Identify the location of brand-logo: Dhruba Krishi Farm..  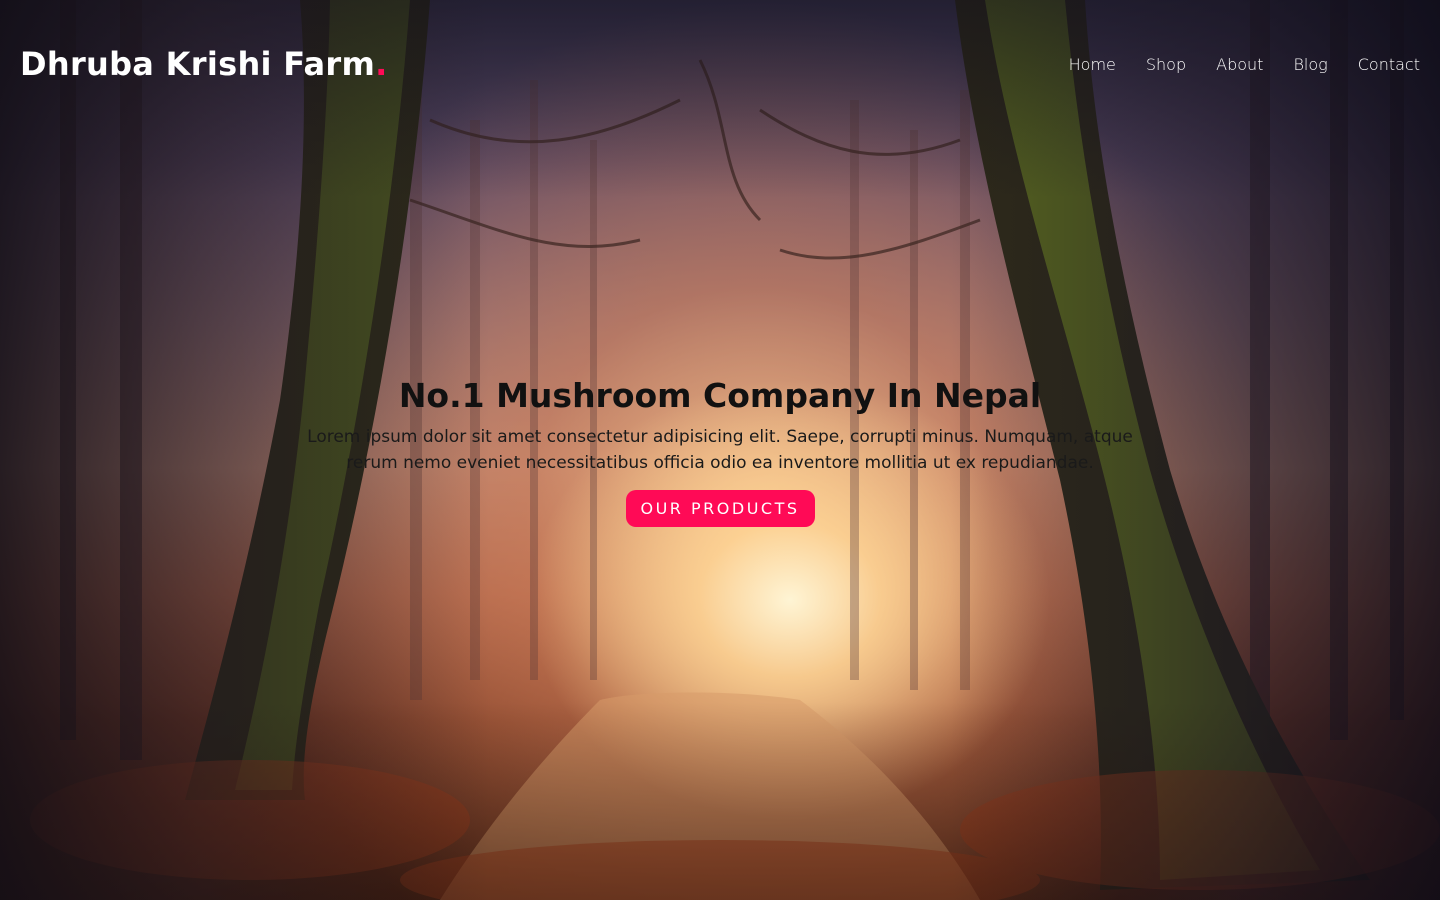
(204, 64).